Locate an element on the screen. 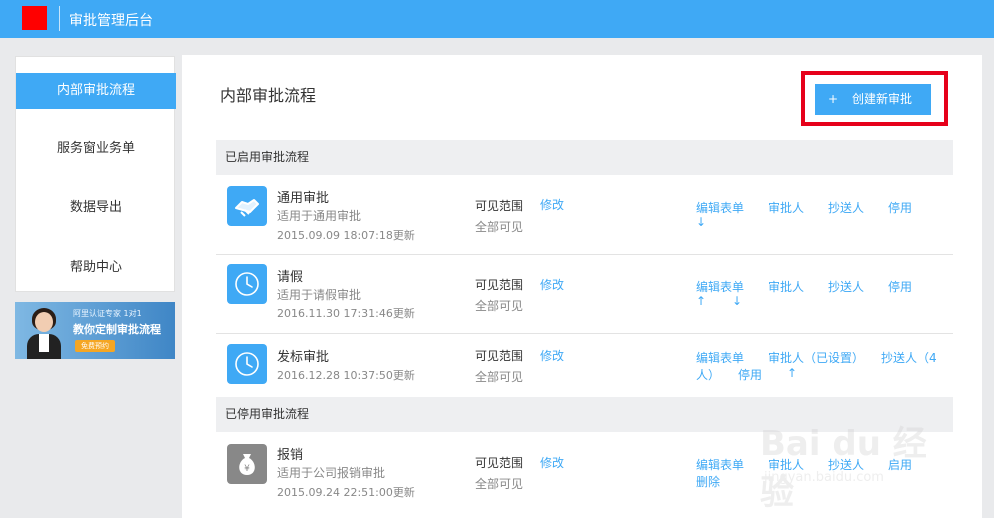 The height and width of the screenshot is (518, 994). cc-link: 抄送人（4 is located at coordinates (909, 357).